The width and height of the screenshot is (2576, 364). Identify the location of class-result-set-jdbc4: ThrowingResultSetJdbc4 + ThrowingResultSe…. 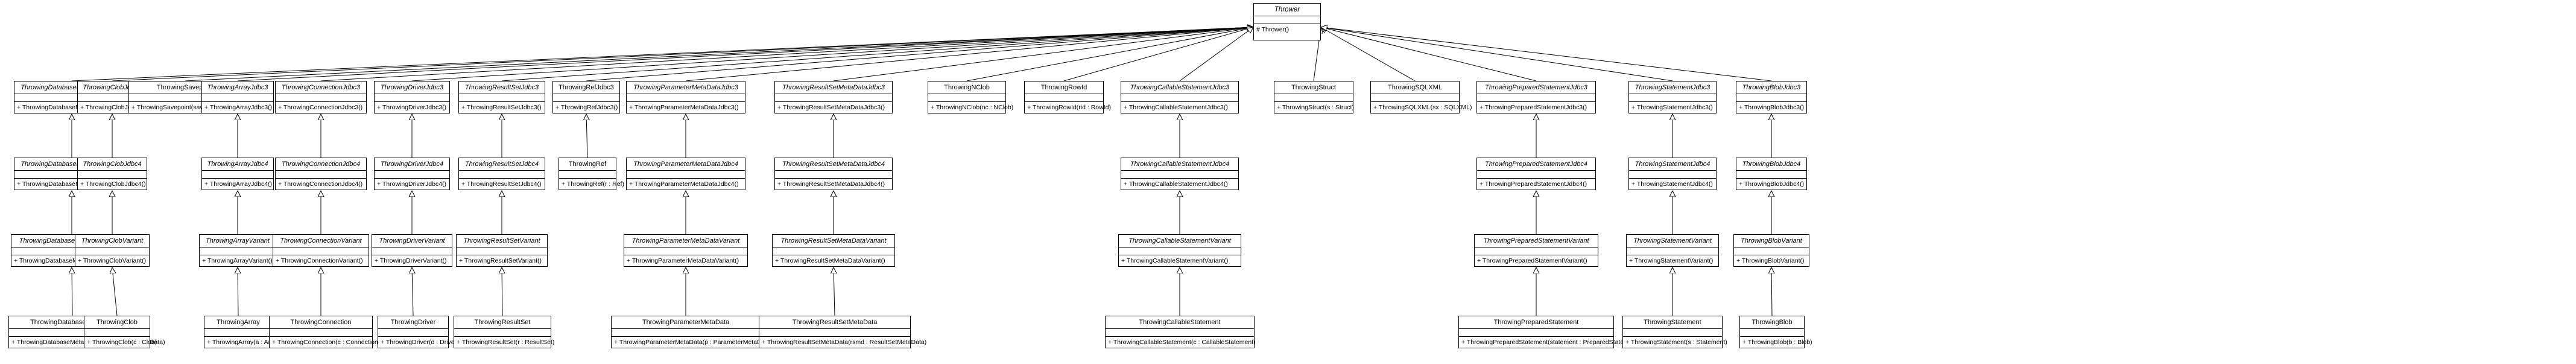
(501, 174).